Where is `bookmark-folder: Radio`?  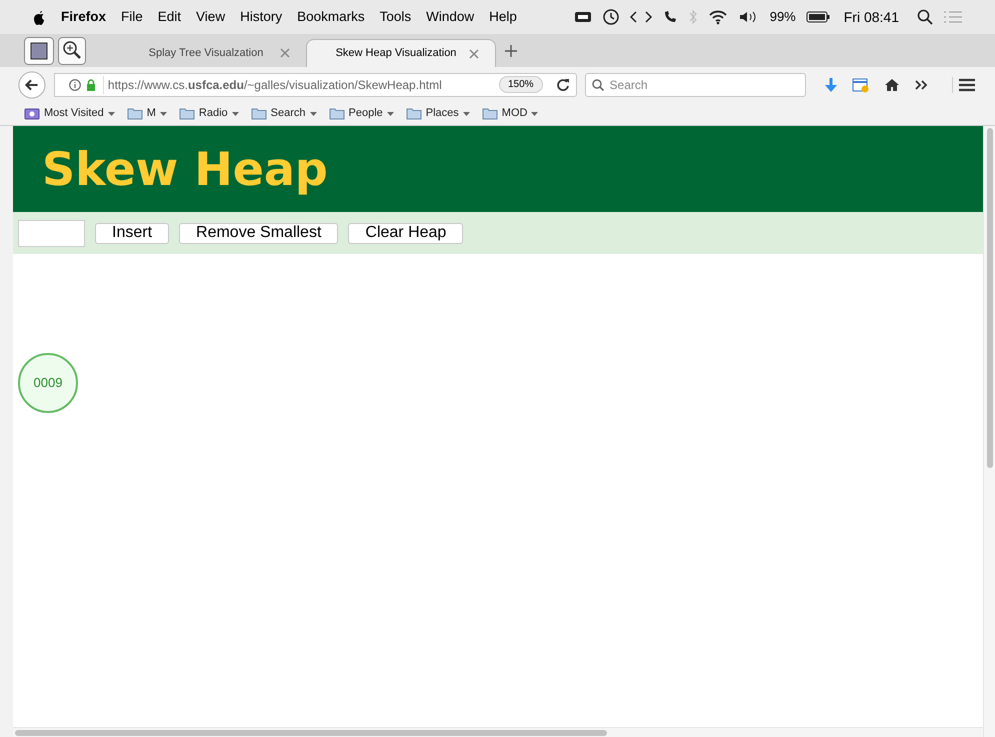 bookmark-folder: Radio is located at coordinates (208, 113).